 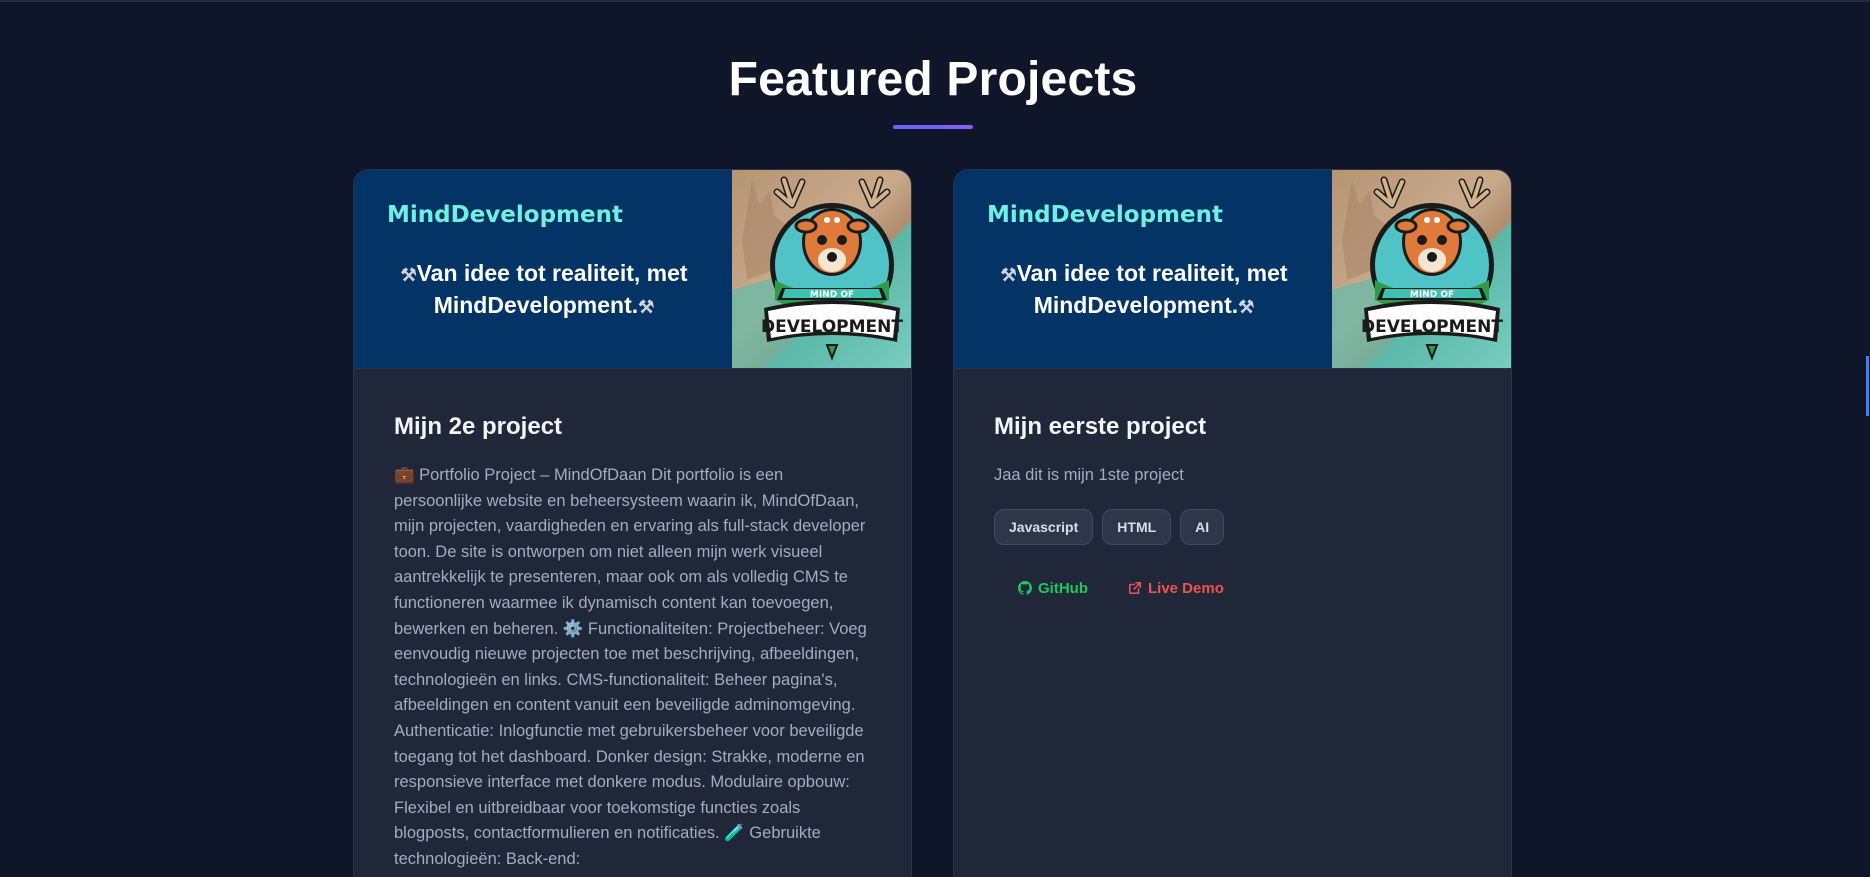 What do you see at coordinates (1232, 526) in the screenshot?
I see `tech-tags: Javascript HTML AI` at bounding box center [1232, 526].